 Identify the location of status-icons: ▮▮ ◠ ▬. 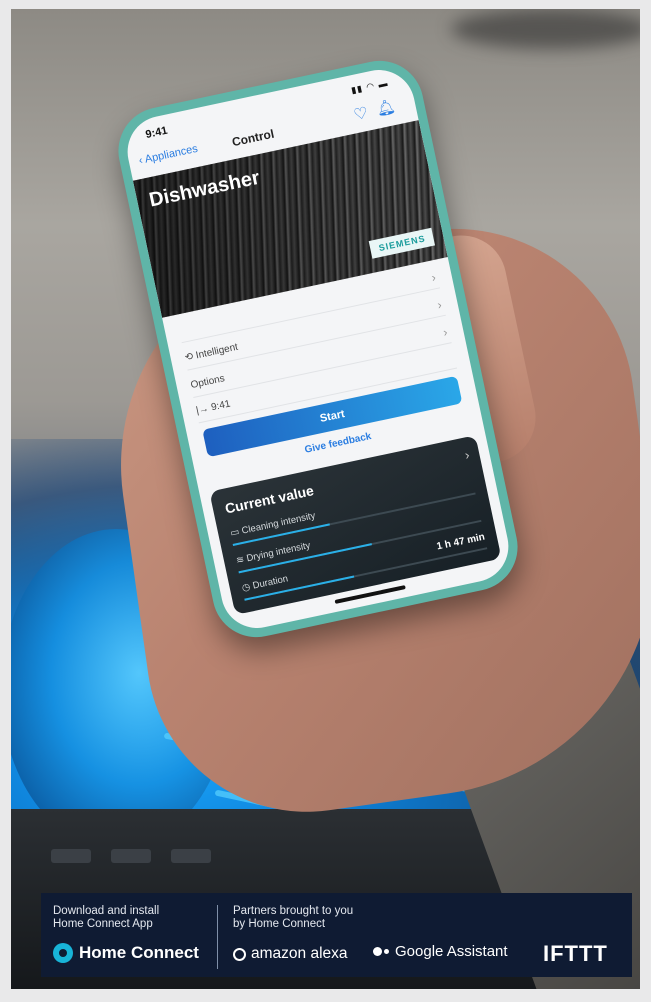
(370, 86).